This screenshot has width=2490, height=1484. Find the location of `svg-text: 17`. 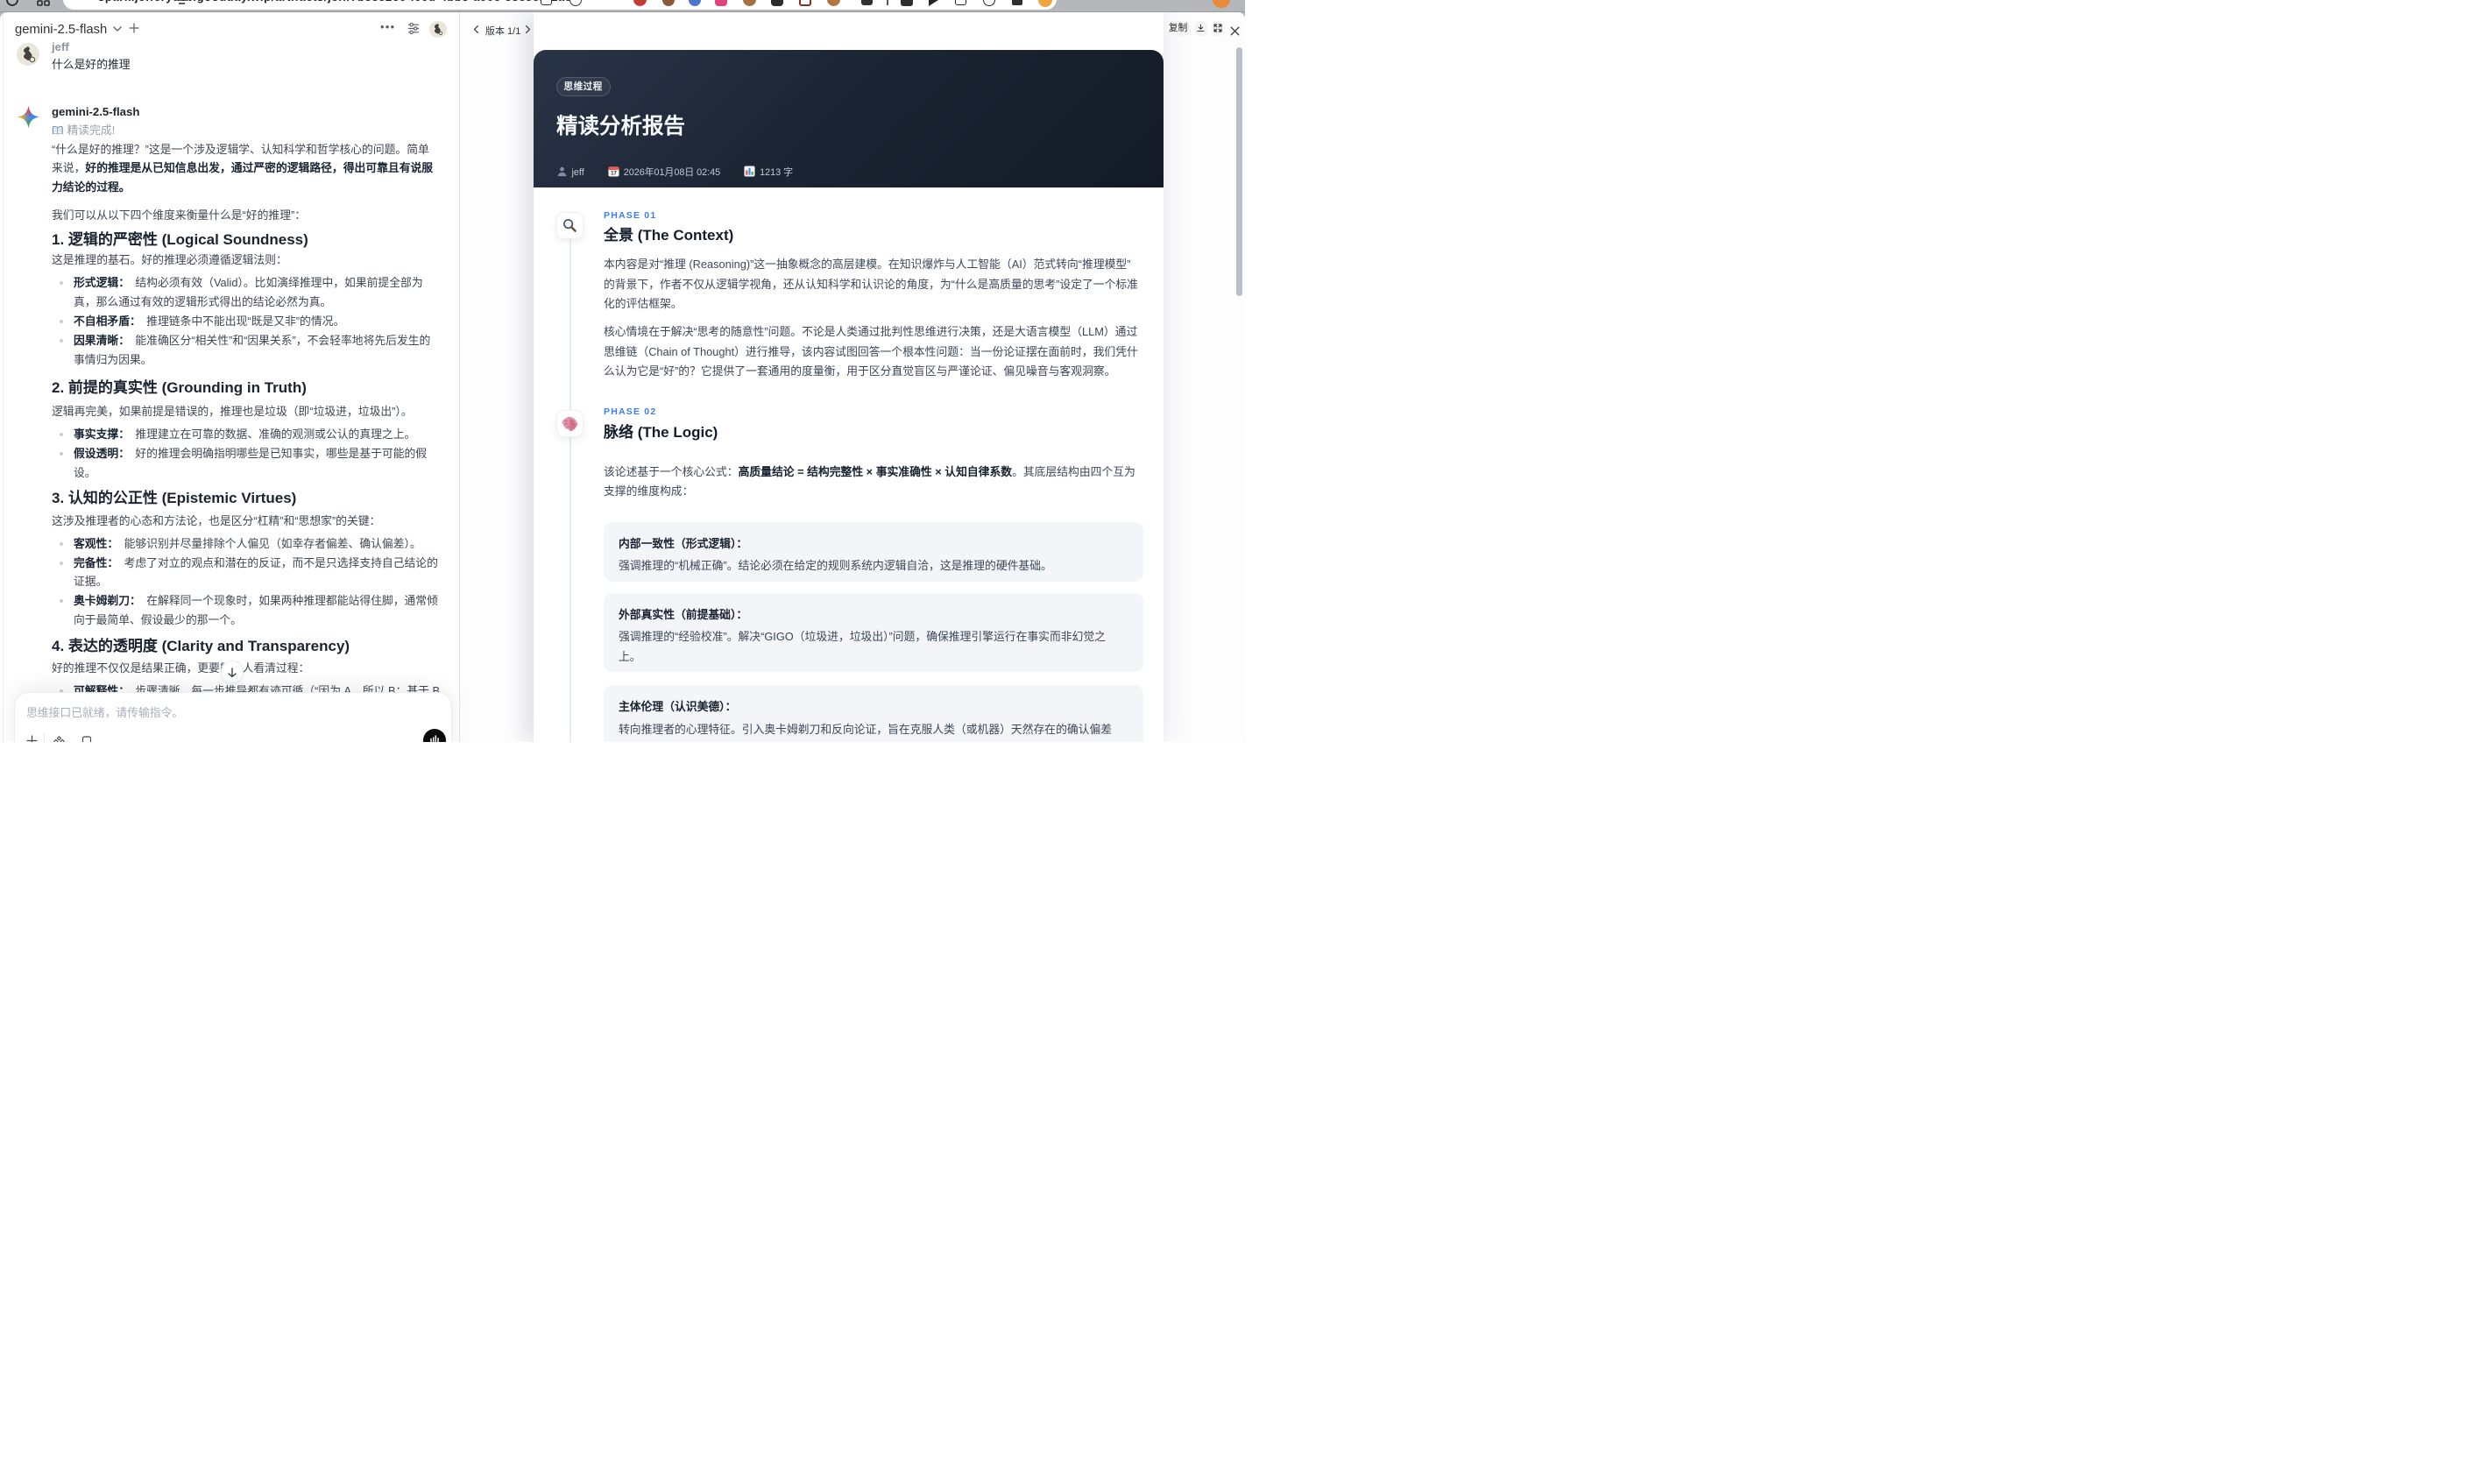

svg-text: 17 is located at coordinates (614, 174).